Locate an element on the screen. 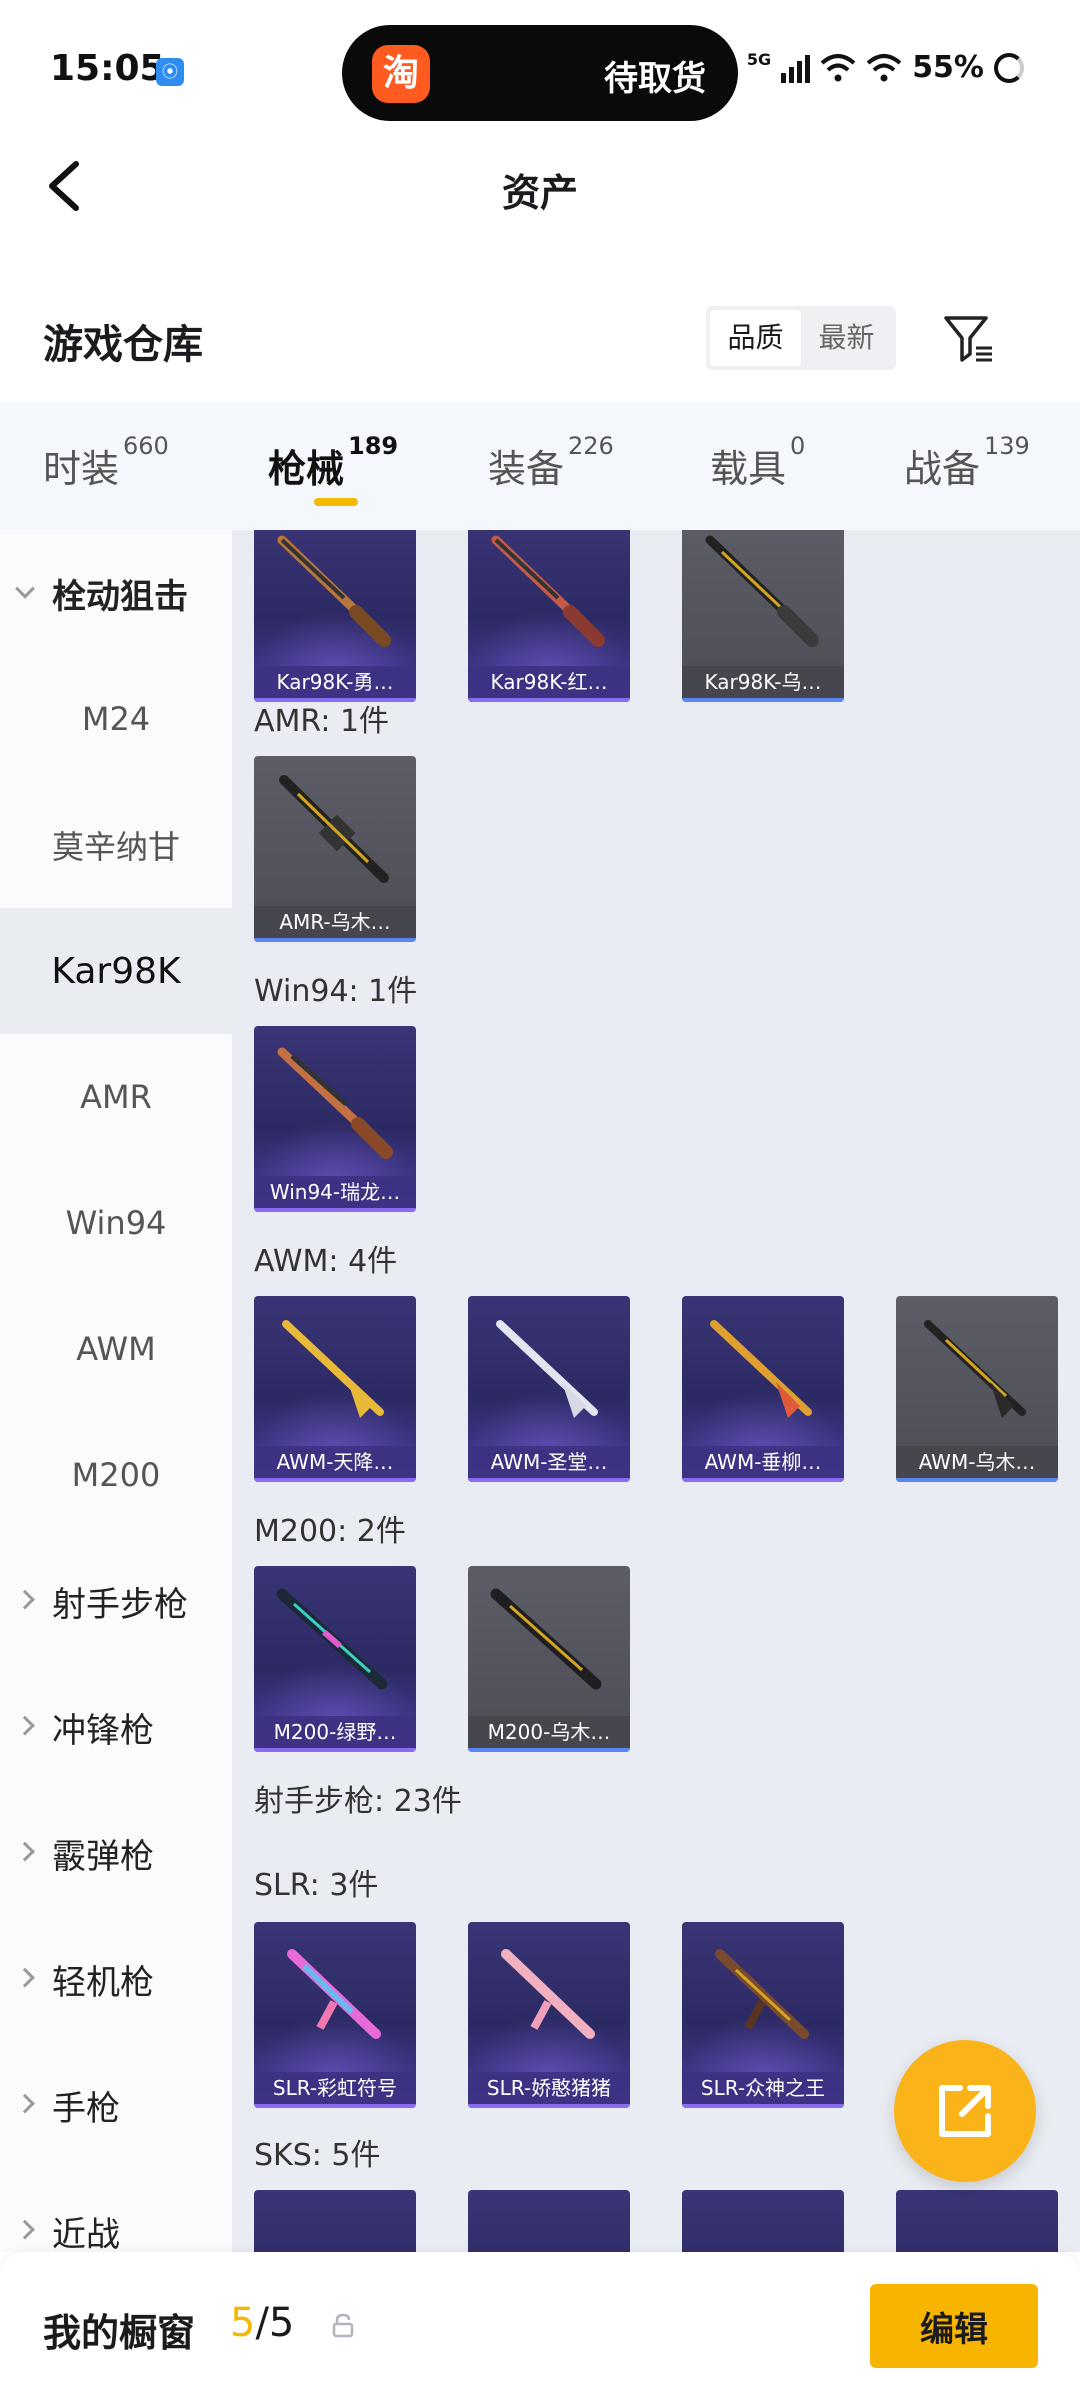 This screenshot has width=1080, height=2400. sidebar-item-label: Kar98K is located at coordinates (116, 971).